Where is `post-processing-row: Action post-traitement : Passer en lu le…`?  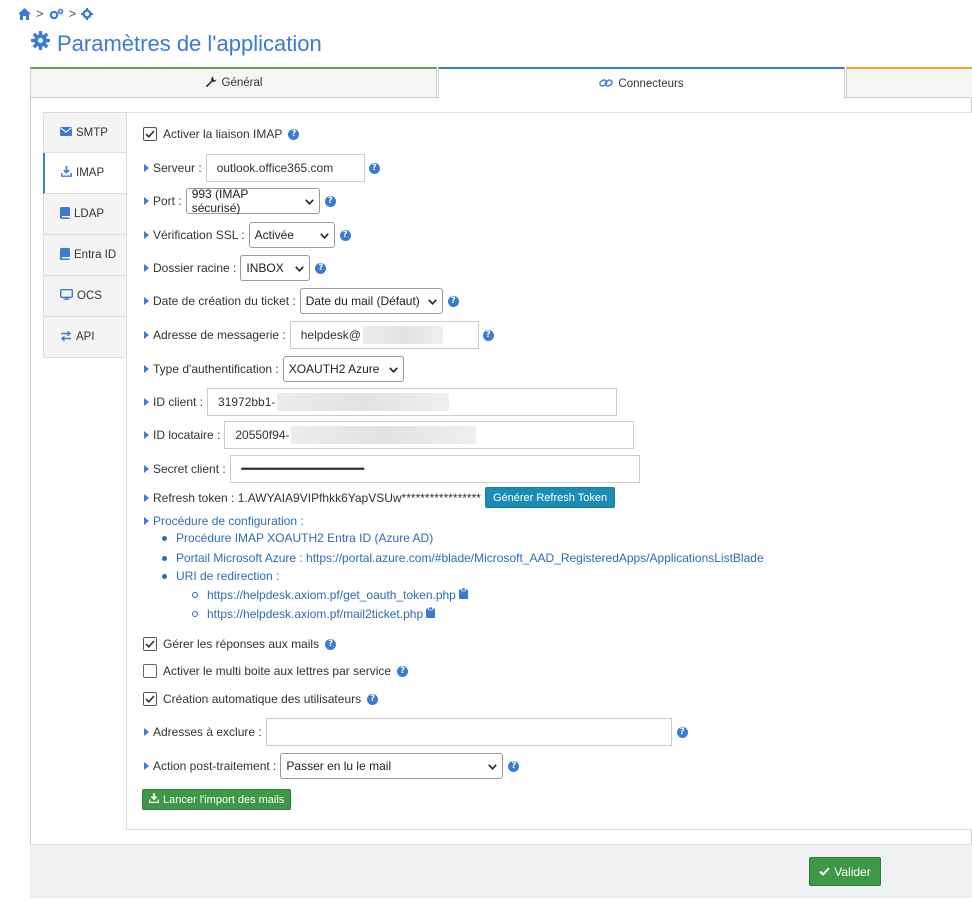 post-processing-row: Action post-traitement : Passer en lu le… is located at coordinates (331, 766).